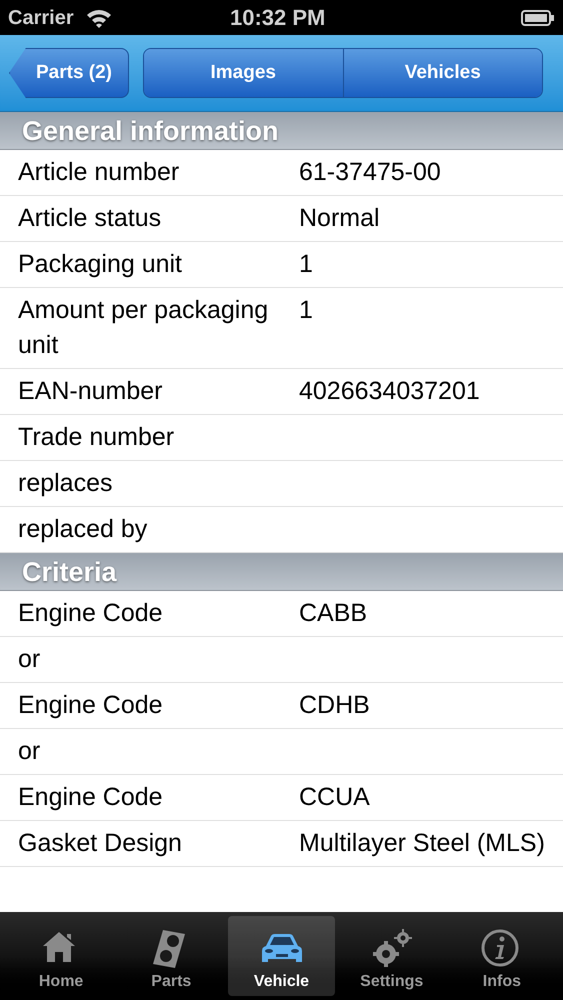 The height and width of the screenshot is (1000, 563). I want to click on clock-label: 10:32 PM, so click(278, 18).